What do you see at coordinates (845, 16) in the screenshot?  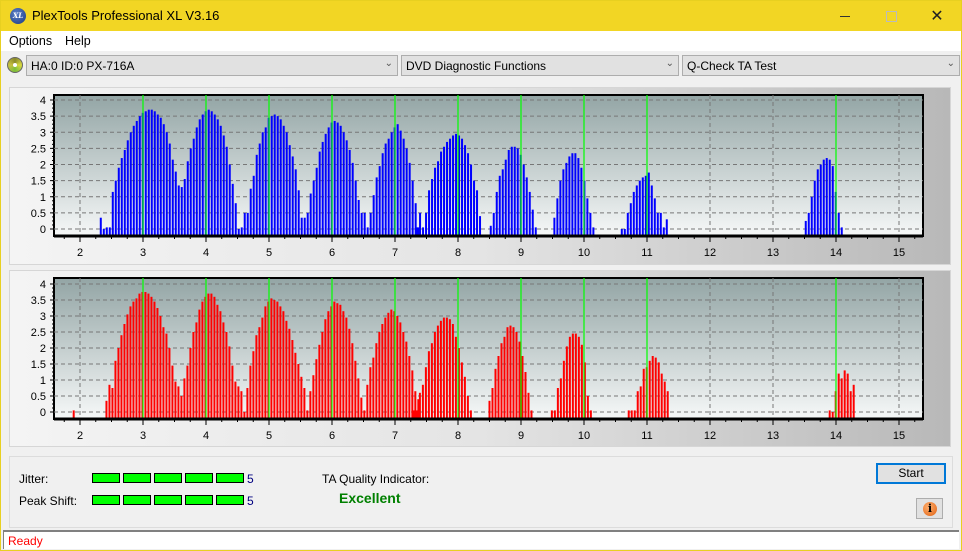 I see `minimize-button` at bounding box center [845, 16].